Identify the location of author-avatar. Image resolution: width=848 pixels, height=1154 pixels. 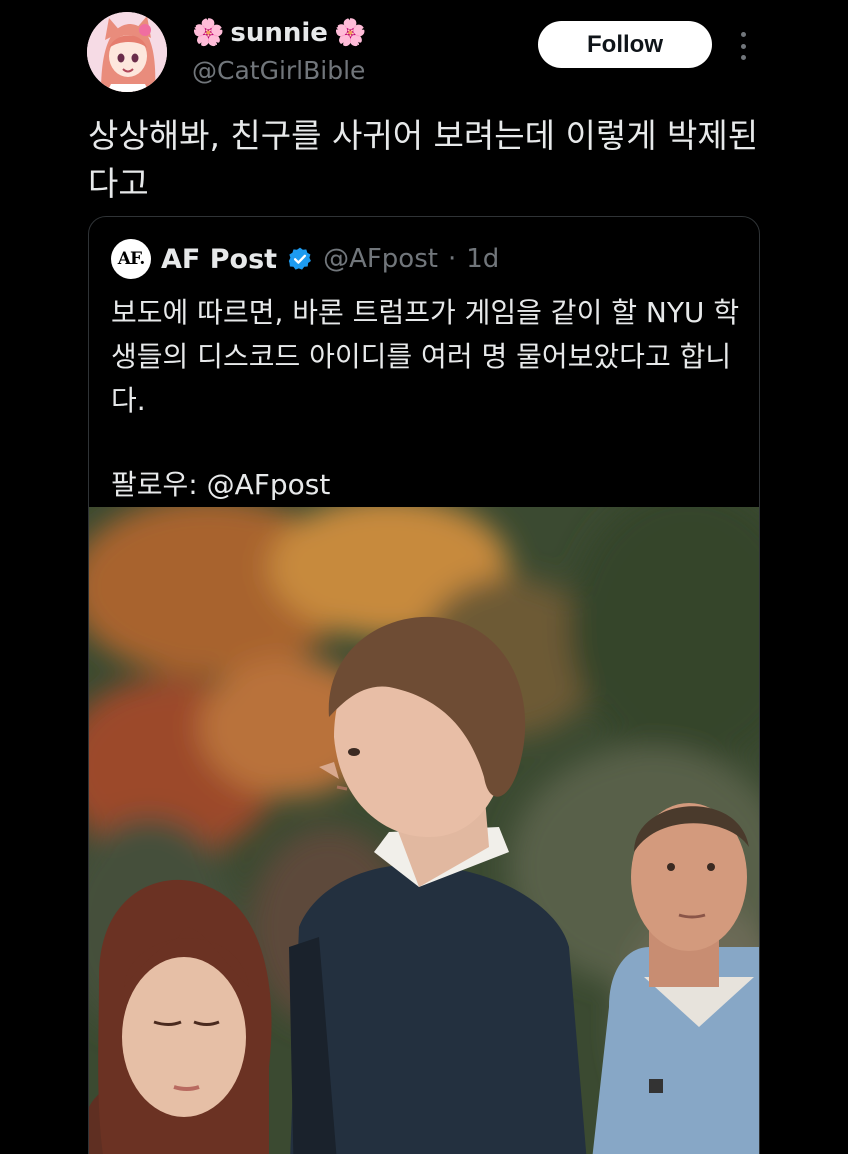
(127, 52).